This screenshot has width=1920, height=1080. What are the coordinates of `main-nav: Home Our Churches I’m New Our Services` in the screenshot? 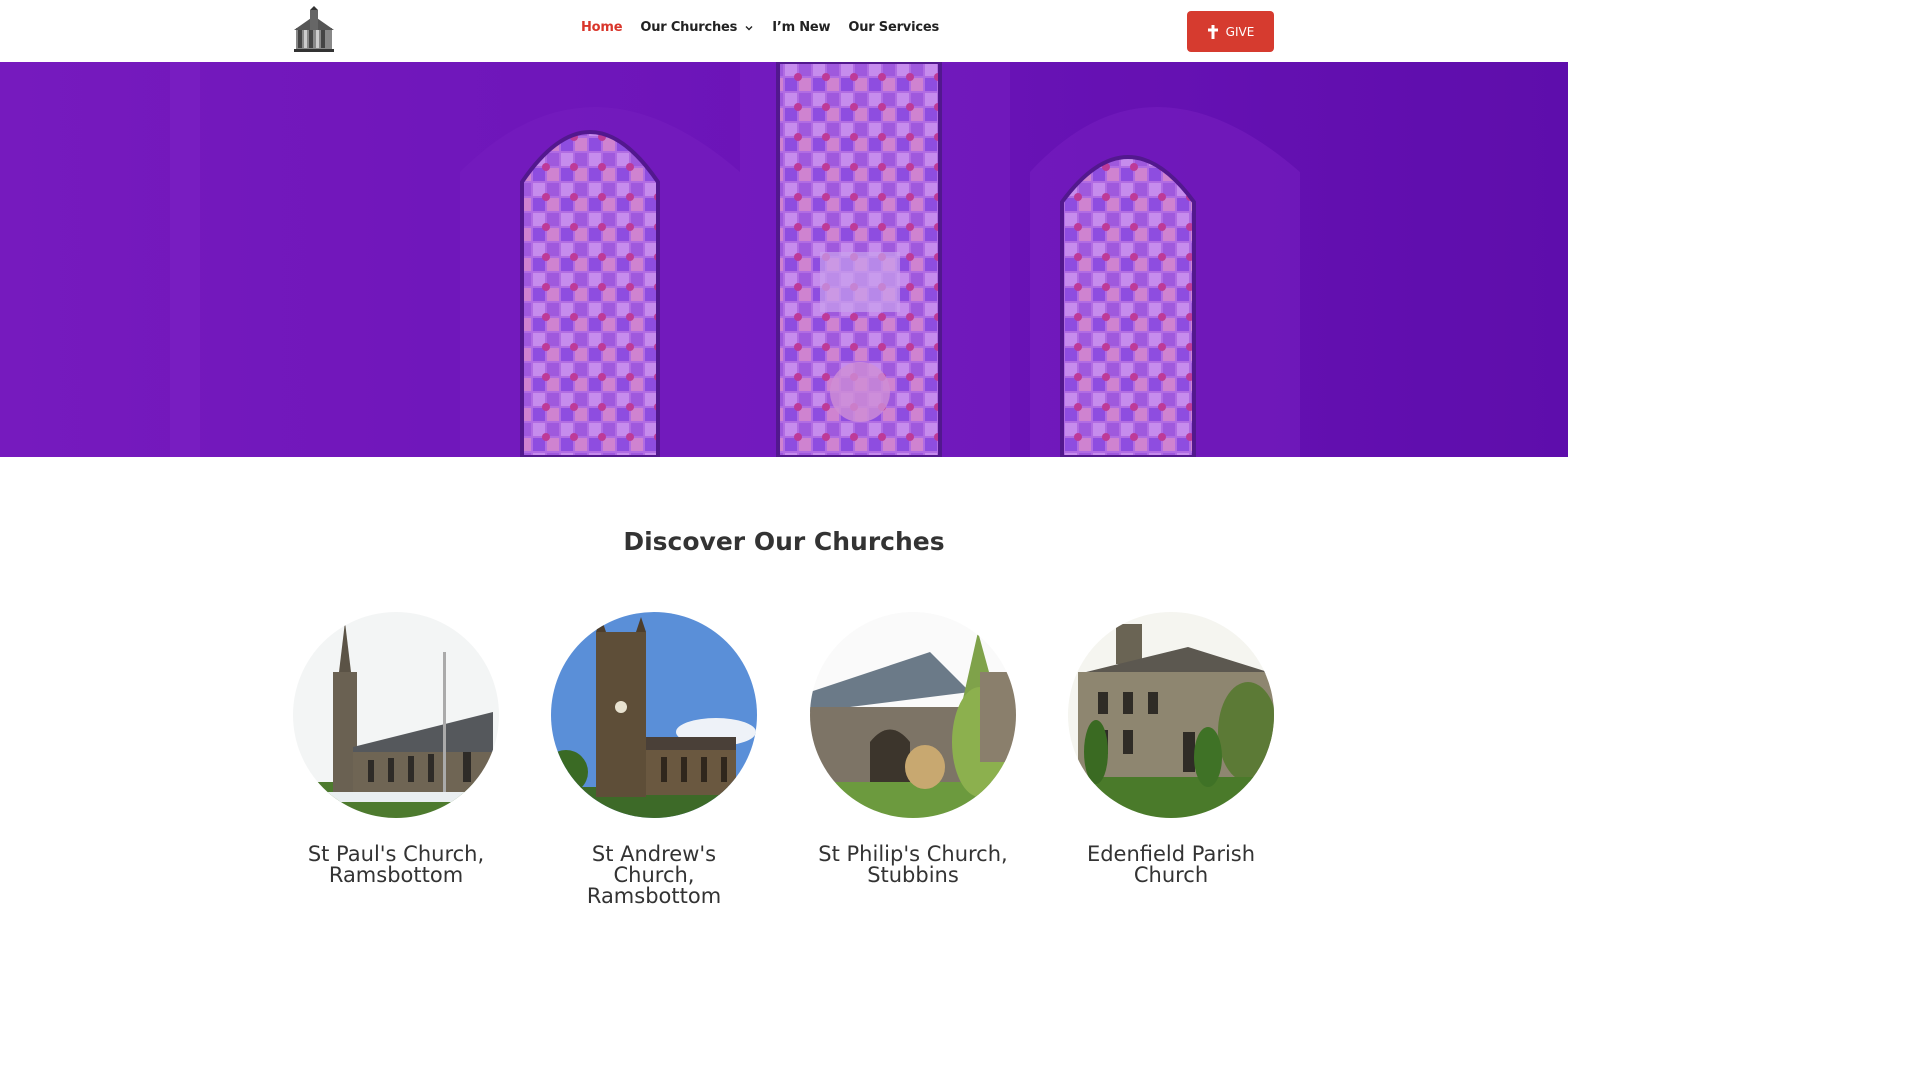 It's located at (760, 27).